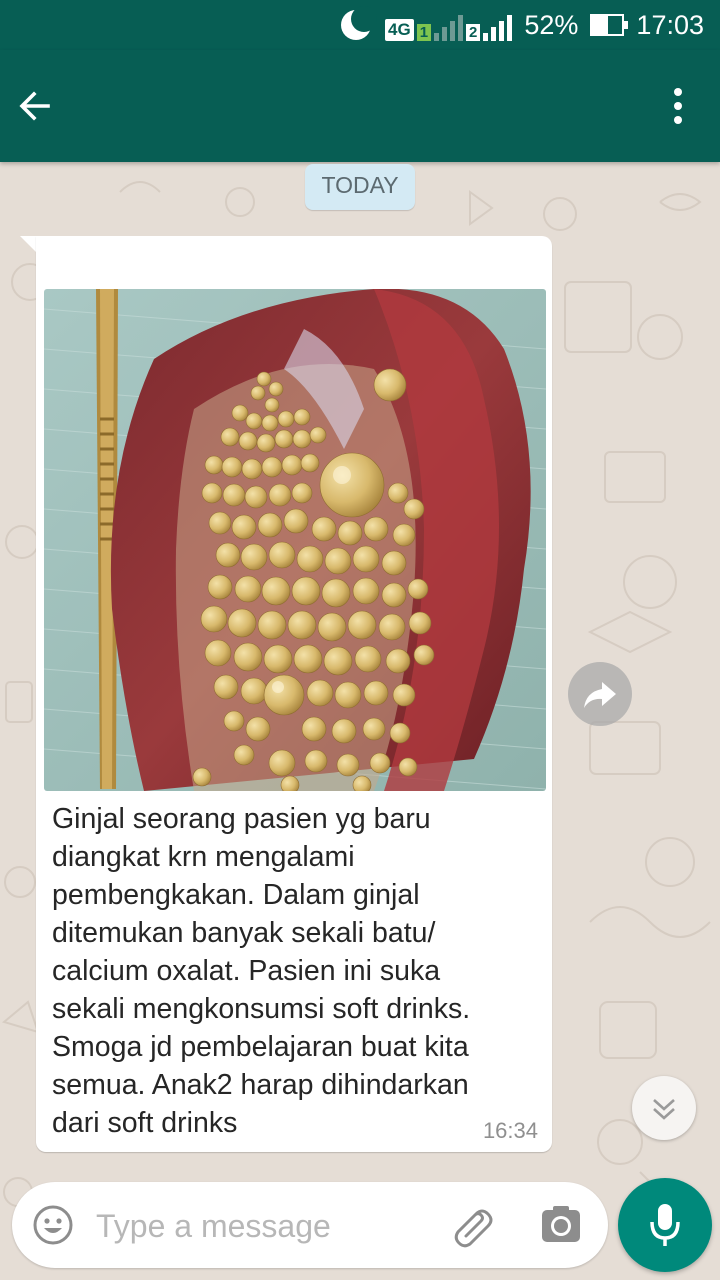 The height and width of the screenshot is (1280, 720). What do you see at coordinates (266, 1226) in the screenshot?
I see `message-input` at bounding box center [266, 1226].